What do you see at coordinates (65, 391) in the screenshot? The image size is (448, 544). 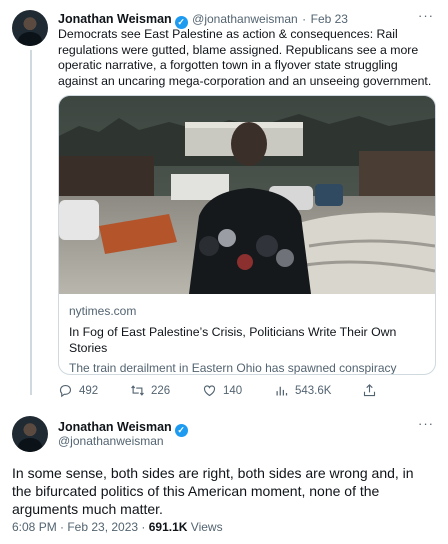 I see `reply-icon` at bounding box center [65, 391].